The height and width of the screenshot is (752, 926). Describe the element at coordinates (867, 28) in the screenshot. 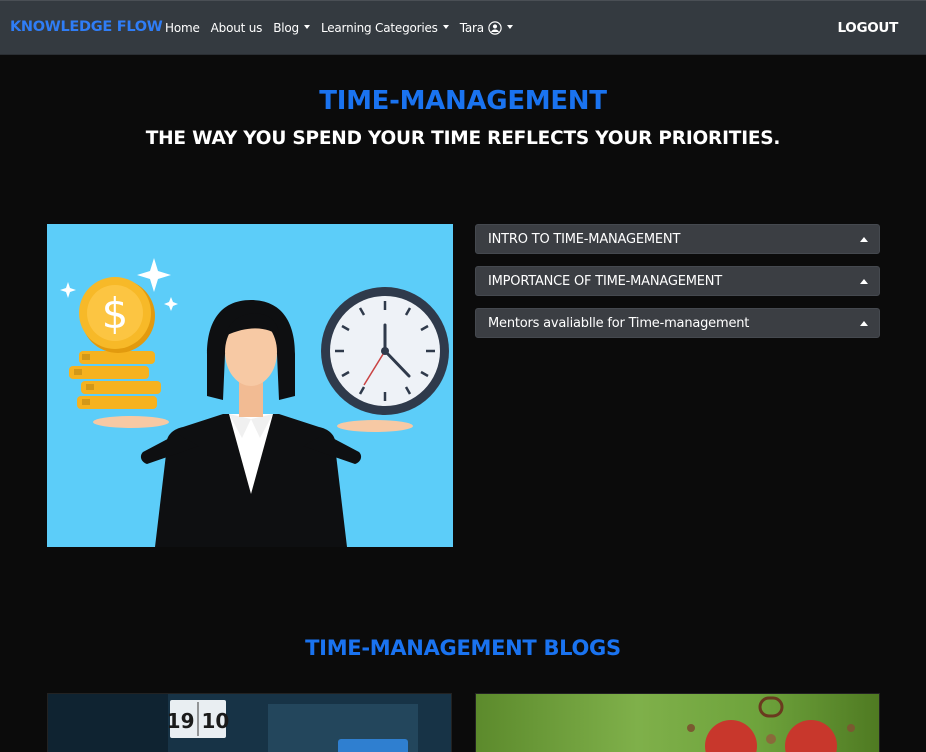

I see `logout-button: LOGOUT` at that location.